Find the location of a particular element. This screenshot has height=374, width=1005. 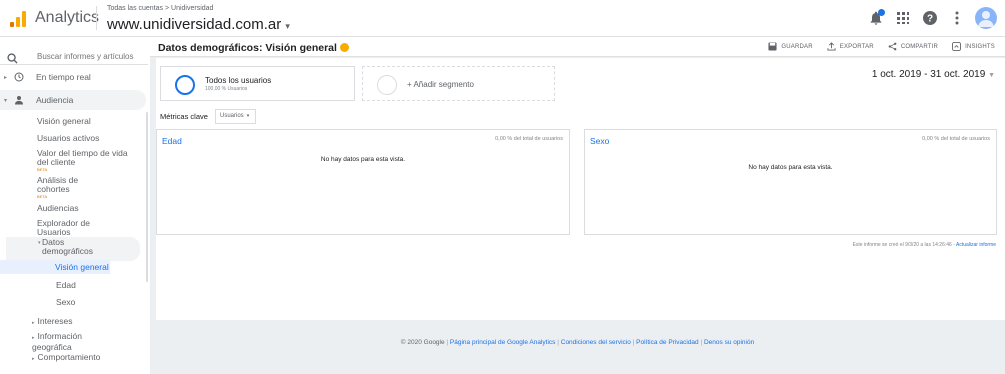

sidebar-item-audiencias: Audiencias is located at coordinates (58, 208).